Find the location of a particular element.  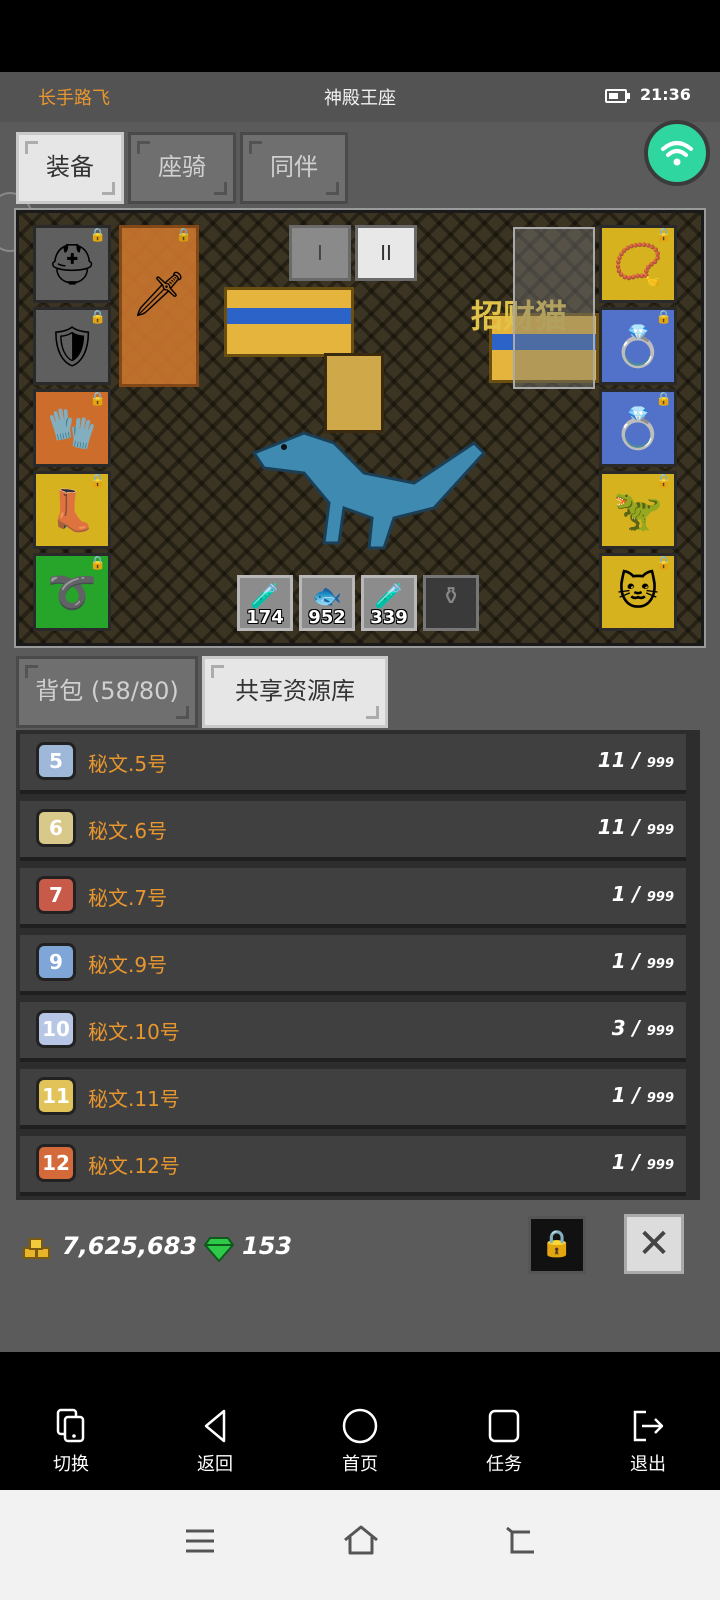

consumable-fish: 🐟 952 is located at coordinates (327, 603).